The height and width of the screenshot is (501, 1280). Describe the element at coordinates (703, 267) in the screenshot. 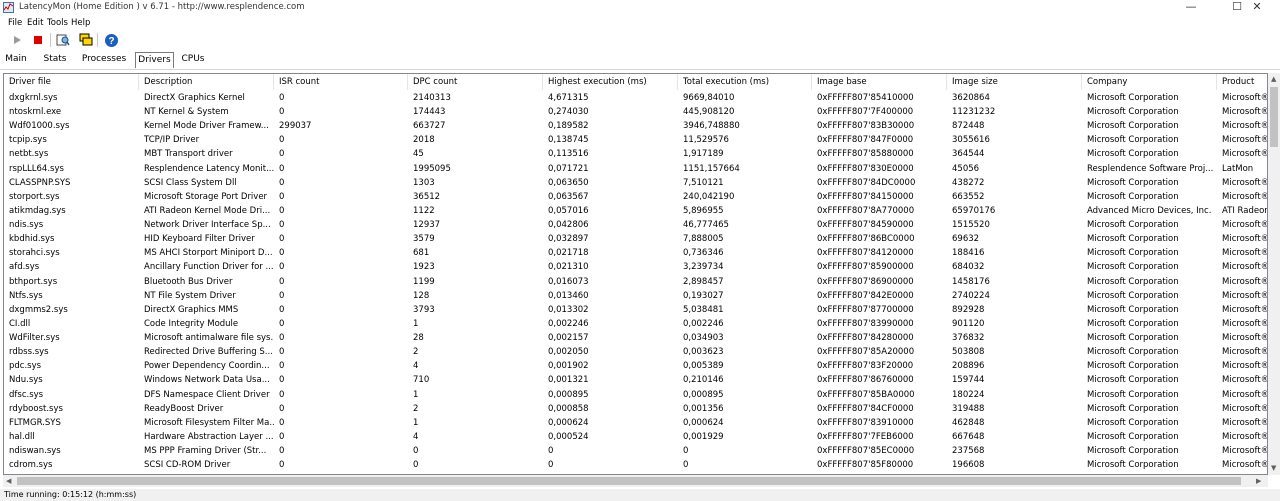

I see `table-cell: 3,239734` at that location.